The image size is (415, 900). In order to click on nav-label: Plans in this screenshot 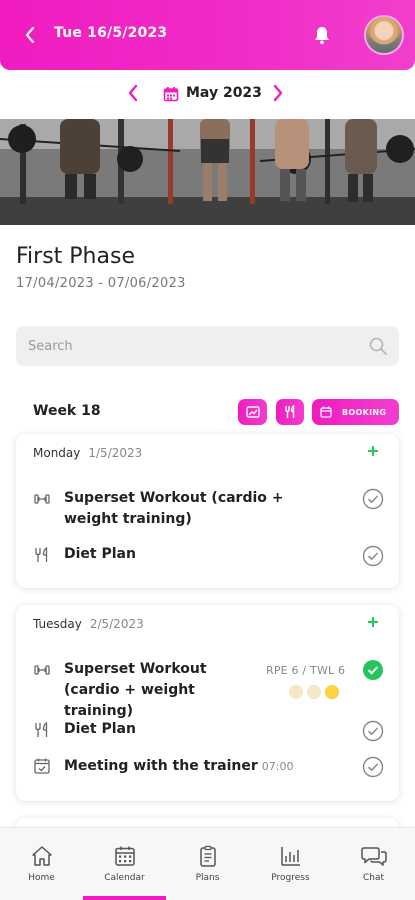, I will do `click(207, 878)`.